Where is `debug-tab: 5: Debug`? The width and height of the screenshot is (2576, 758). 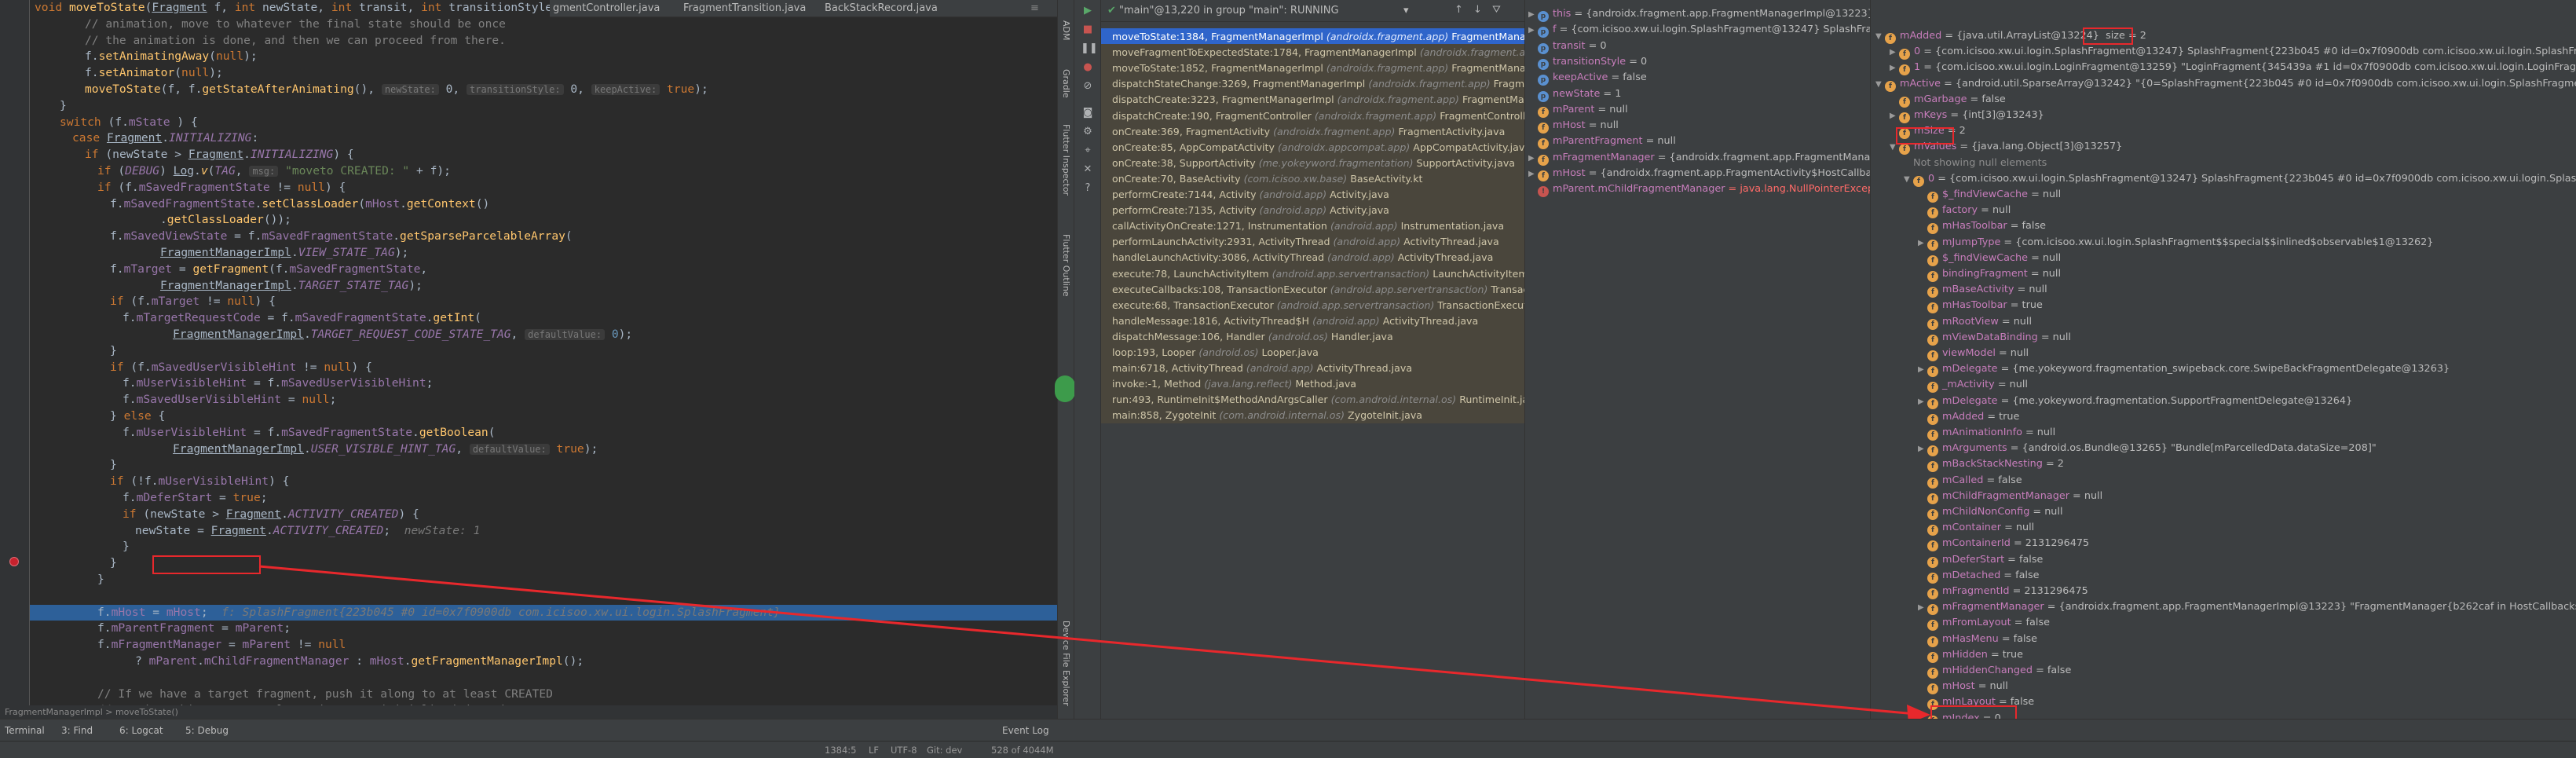
debug-tab: 5: Debug is located at coordinates (207, 730).